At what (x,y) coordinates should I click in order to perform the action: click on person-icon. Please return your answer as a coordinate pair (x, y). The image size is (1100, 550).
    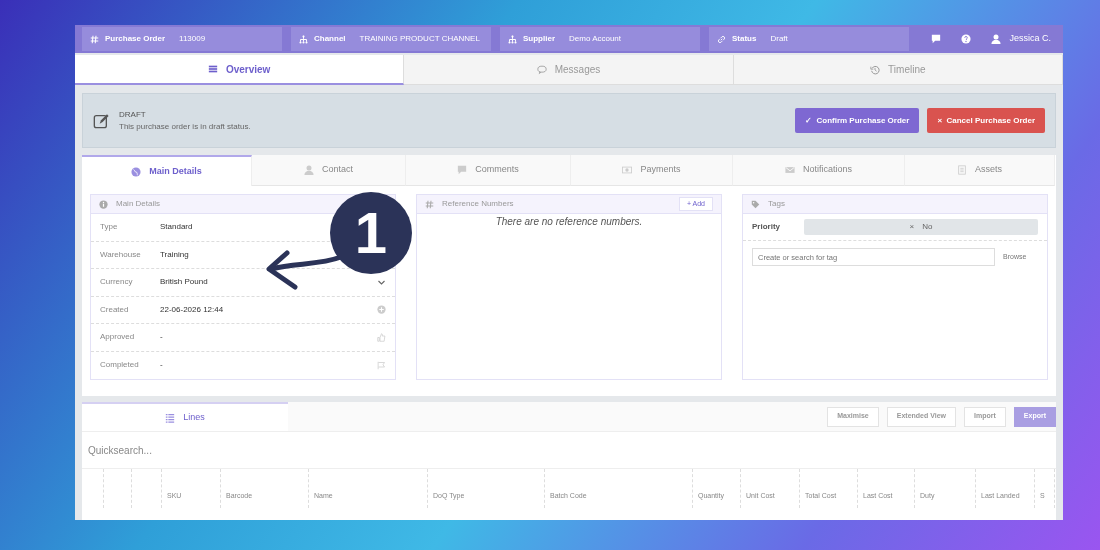
    Looking at the image, I should click on (309, 170).